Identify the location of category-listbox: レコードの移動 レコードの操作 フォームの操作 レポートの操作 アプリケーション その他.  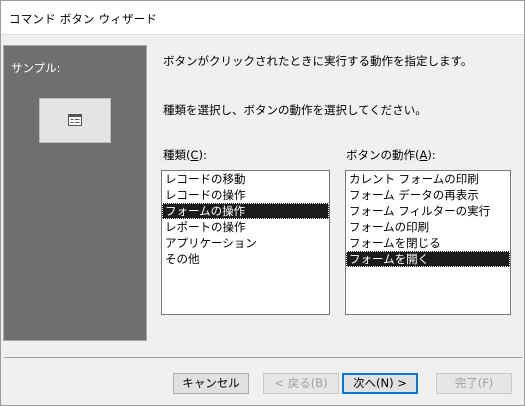
(245, 242).